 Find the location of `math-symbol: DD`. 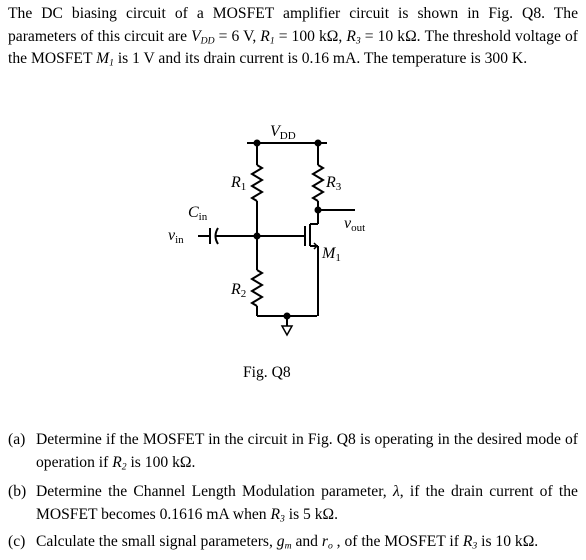

math-symbol: DD is located at coordinates (207, 40).